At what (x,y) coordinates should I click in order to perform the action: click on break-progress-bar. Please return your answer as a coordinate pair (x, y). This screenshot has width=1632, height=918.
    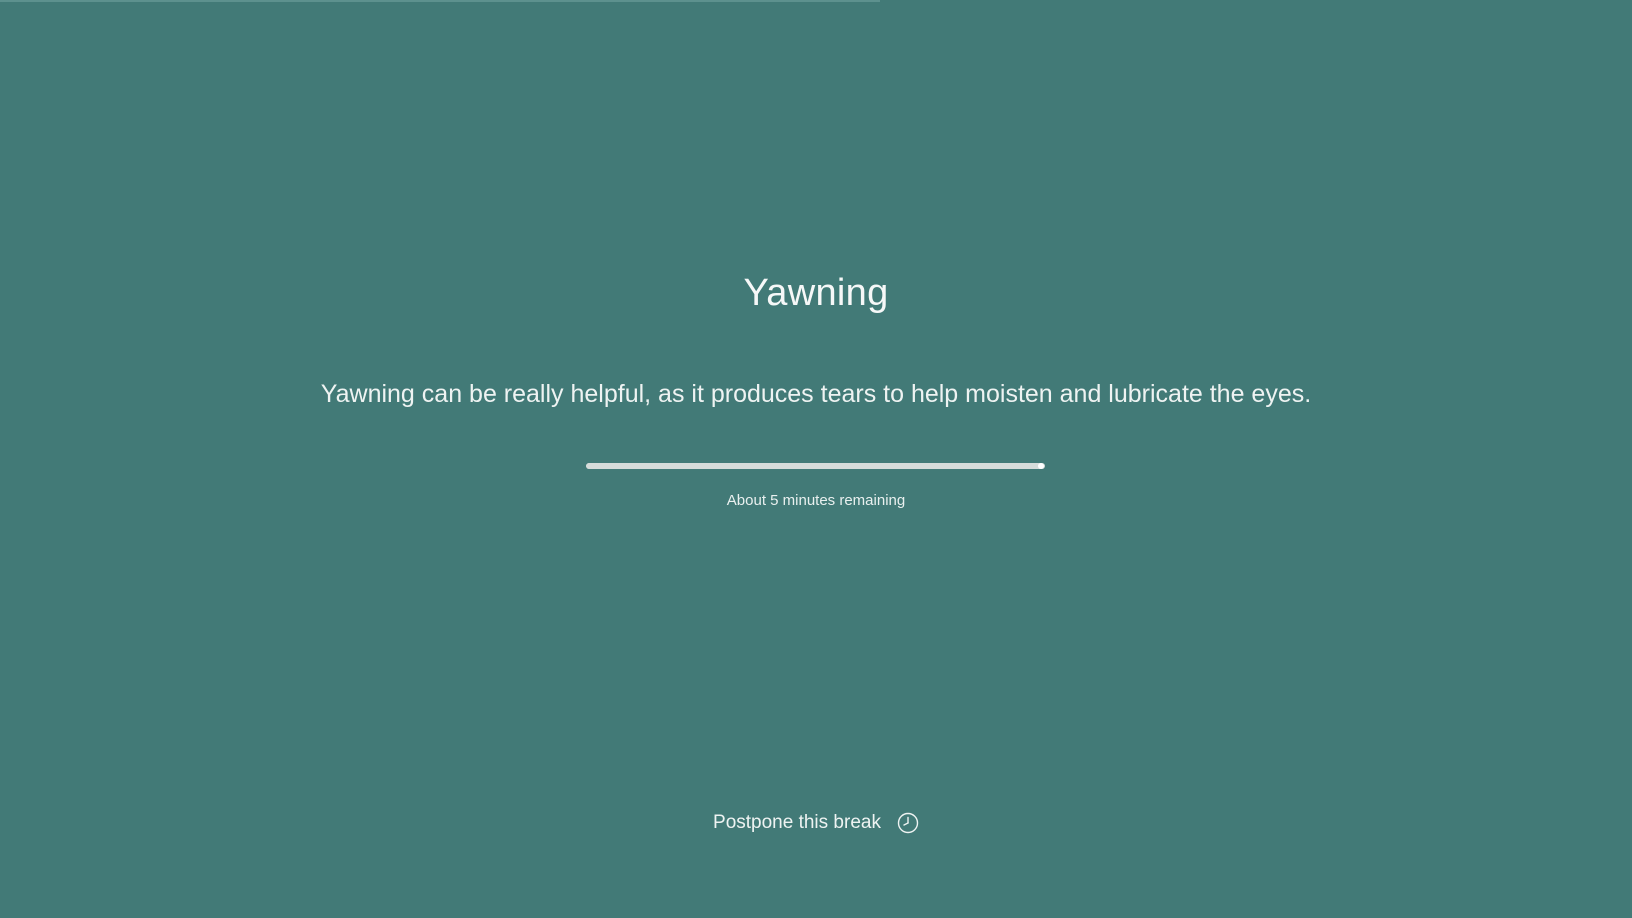
    Looking at the image, I should click on (815, 466).